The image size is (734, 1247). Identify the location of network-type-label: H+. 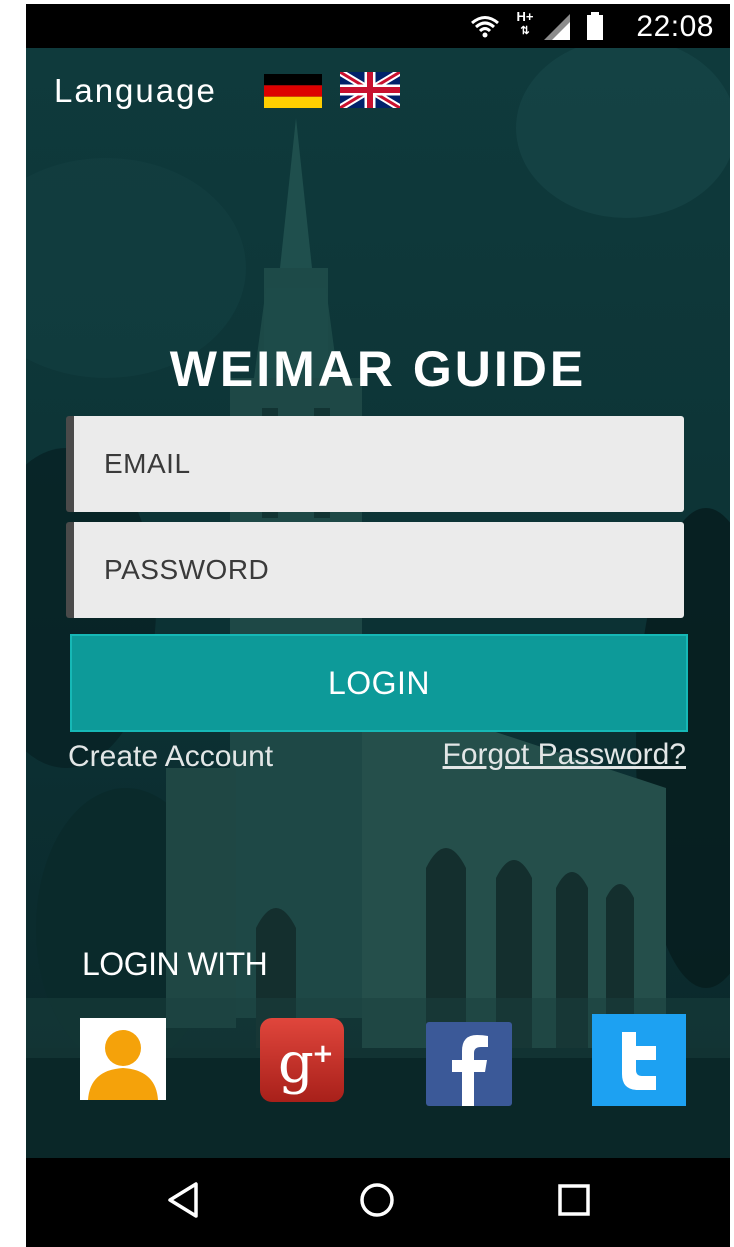
(525, 16).